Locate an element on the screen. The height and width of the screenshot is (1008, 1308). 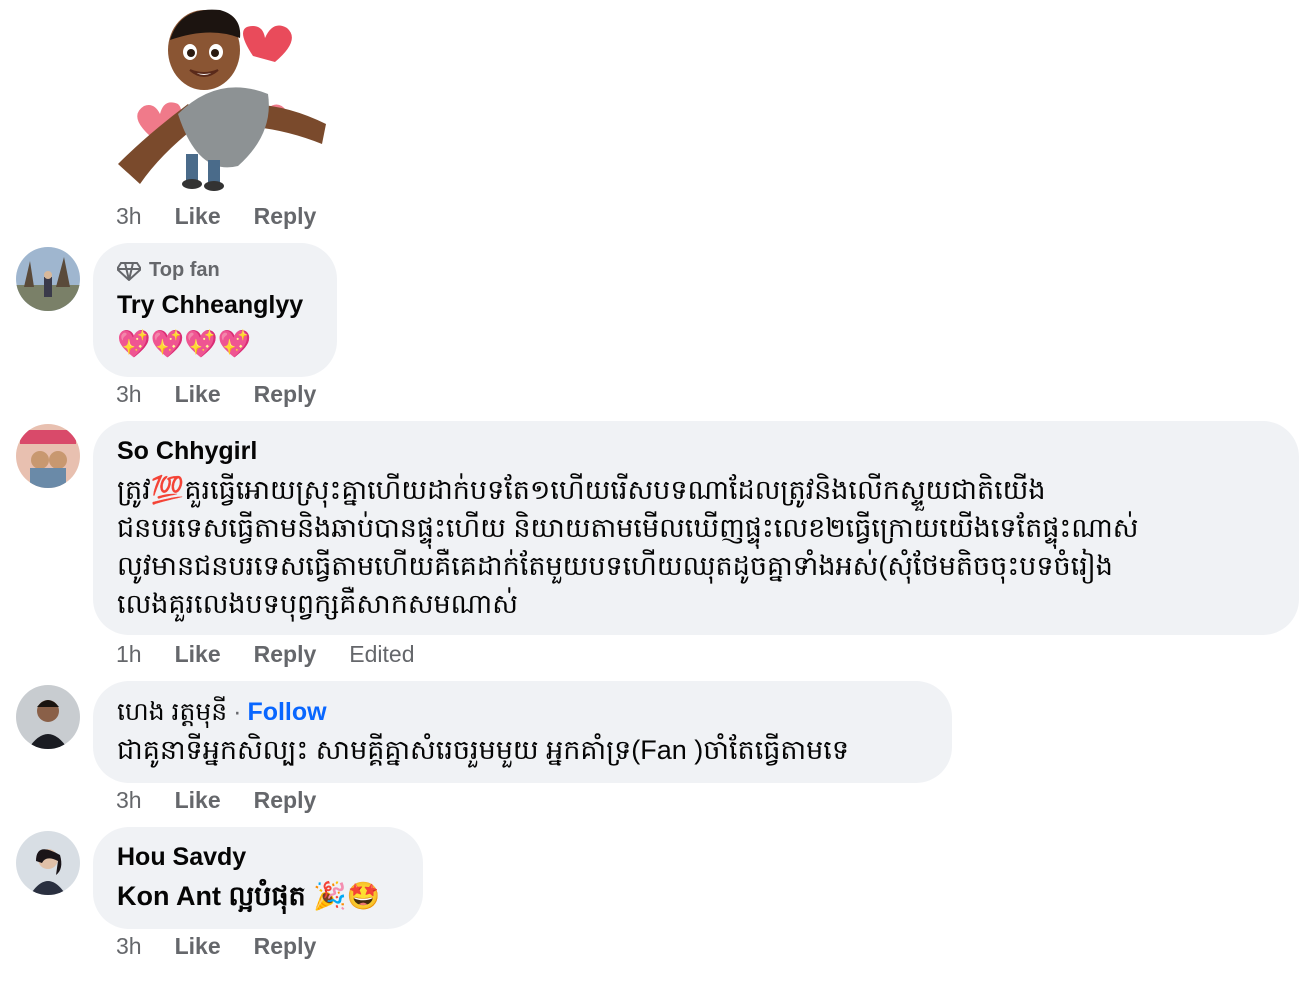
badge-label: Top fan is located at coordinates (184, 270).